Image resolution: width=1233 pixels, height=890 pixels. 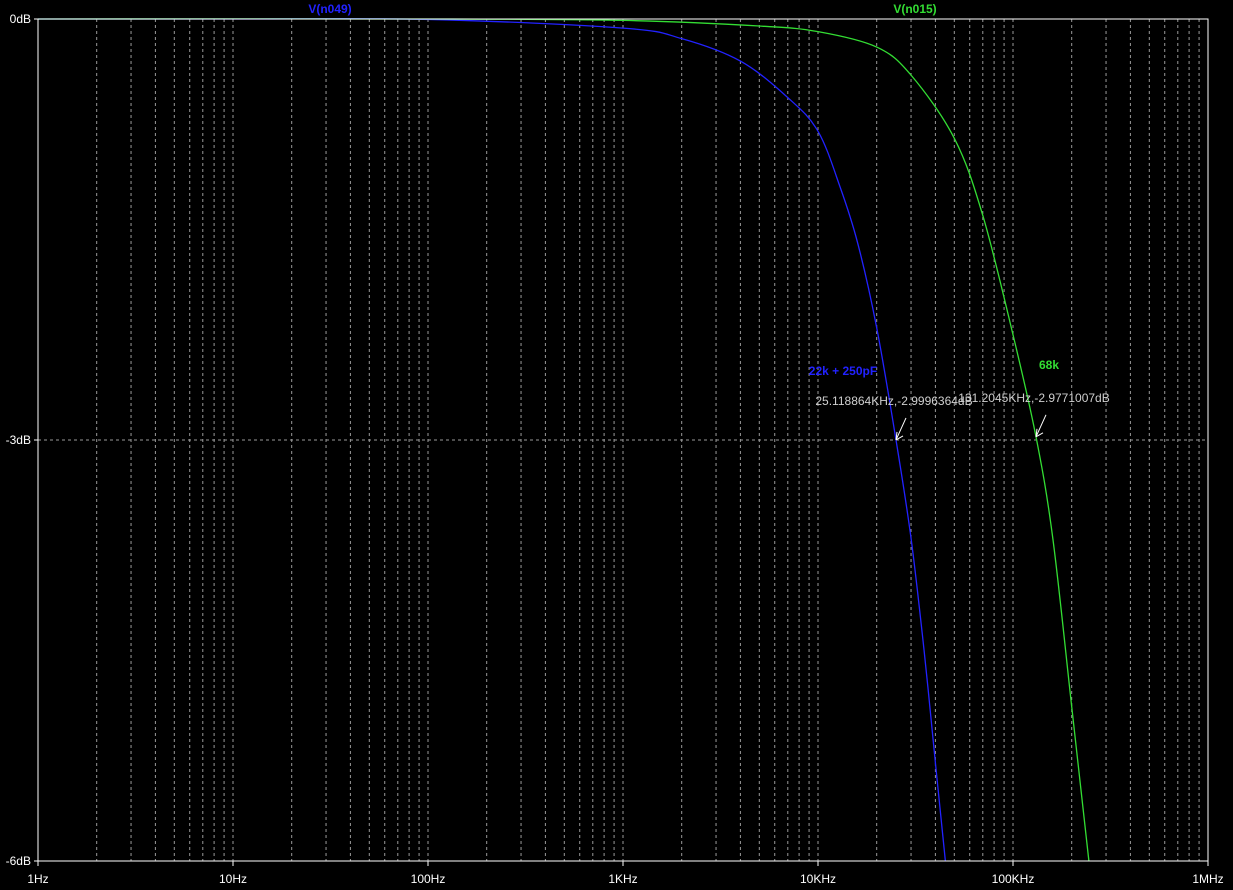 What do you see at coordinates (818, 879) in the screenshot?
I see `x-tick-label: 10KHz` at bounding box center [818, 879].